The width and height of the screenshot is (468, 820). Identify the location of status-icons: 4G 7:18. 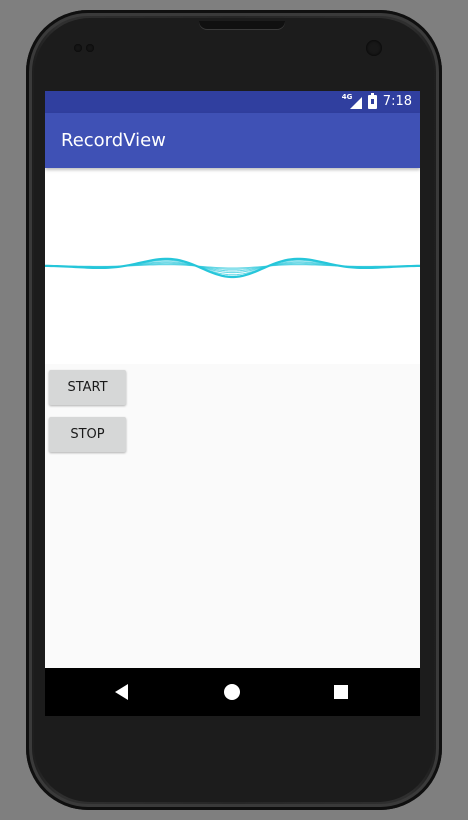
(377, 102).